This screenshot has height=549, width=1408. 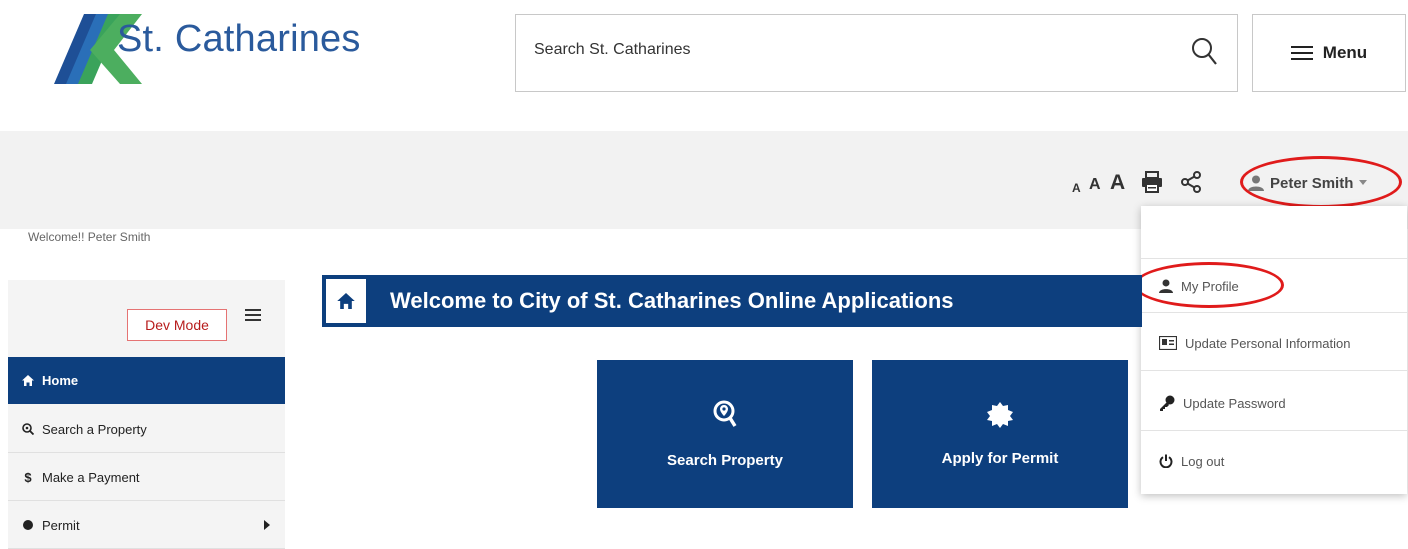 I want to click on tile-label: Search Property, so click(x=725, y=460).